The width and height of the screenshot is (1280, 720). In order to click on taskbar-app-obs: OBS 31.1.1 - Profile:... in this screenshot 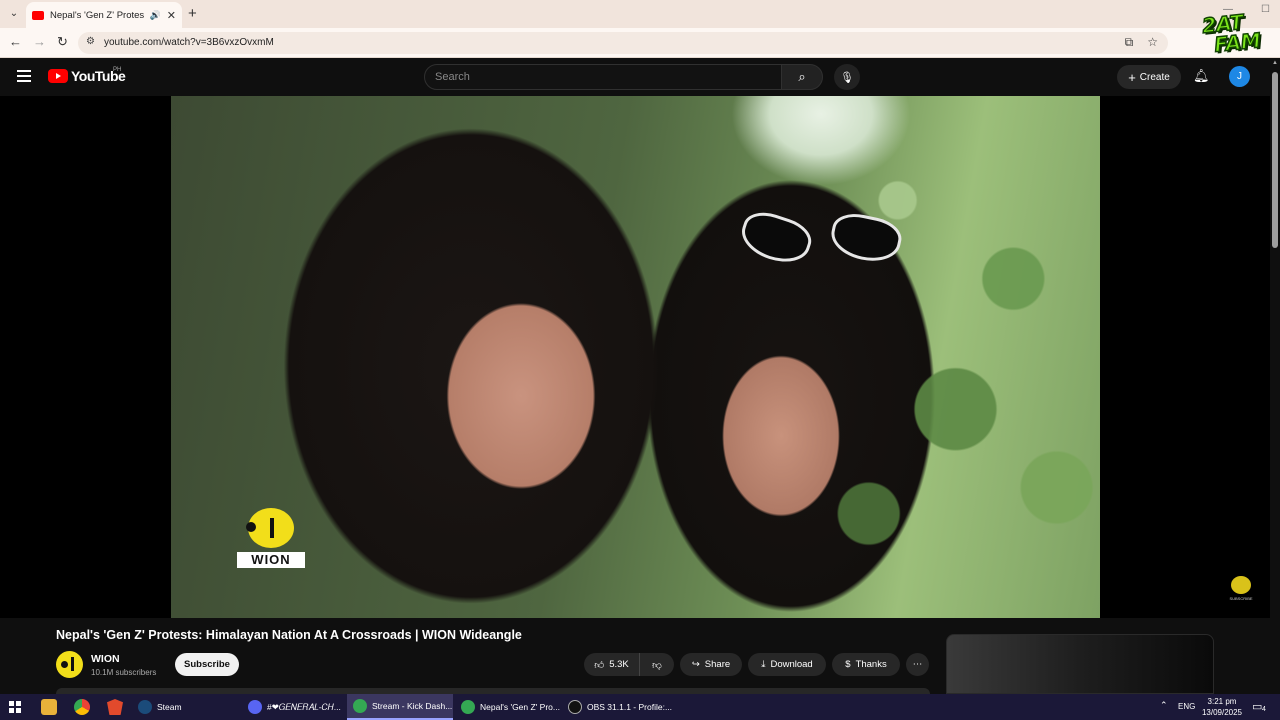, I will do `click(620, 707)`.